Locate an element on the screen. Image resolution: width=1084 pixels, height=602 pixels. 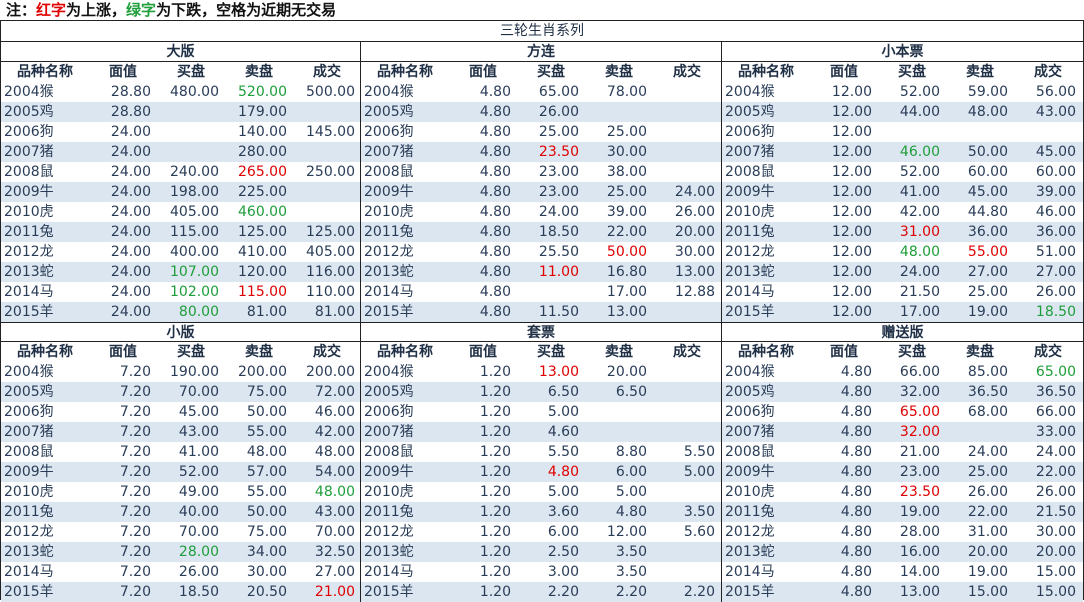
table-cell: 280.00 is located at coordinates (262, 152).